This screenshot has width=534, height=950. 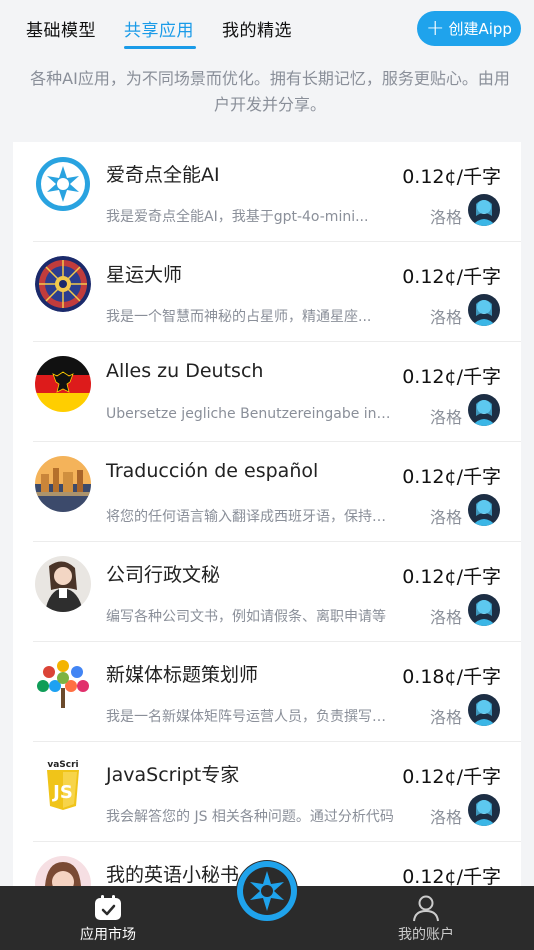 What do you see at coordinates (160, 47) in the screenshot?
I see `active-tab-indicator` at bounding box center [160, 47].